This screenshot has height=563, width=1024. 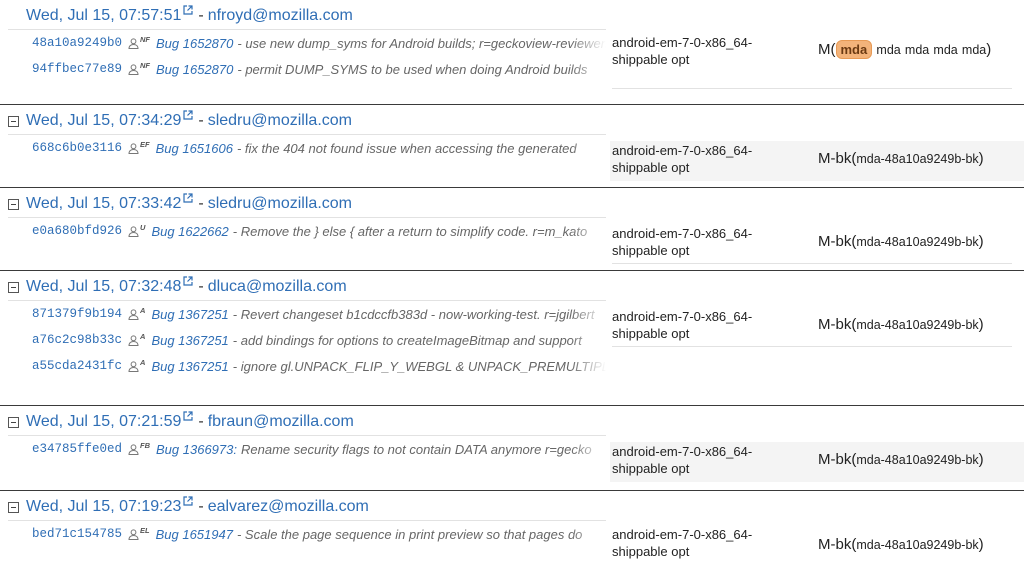 I want to click on revision-link: e34785ffe0ed, so click(x=77, y=449).